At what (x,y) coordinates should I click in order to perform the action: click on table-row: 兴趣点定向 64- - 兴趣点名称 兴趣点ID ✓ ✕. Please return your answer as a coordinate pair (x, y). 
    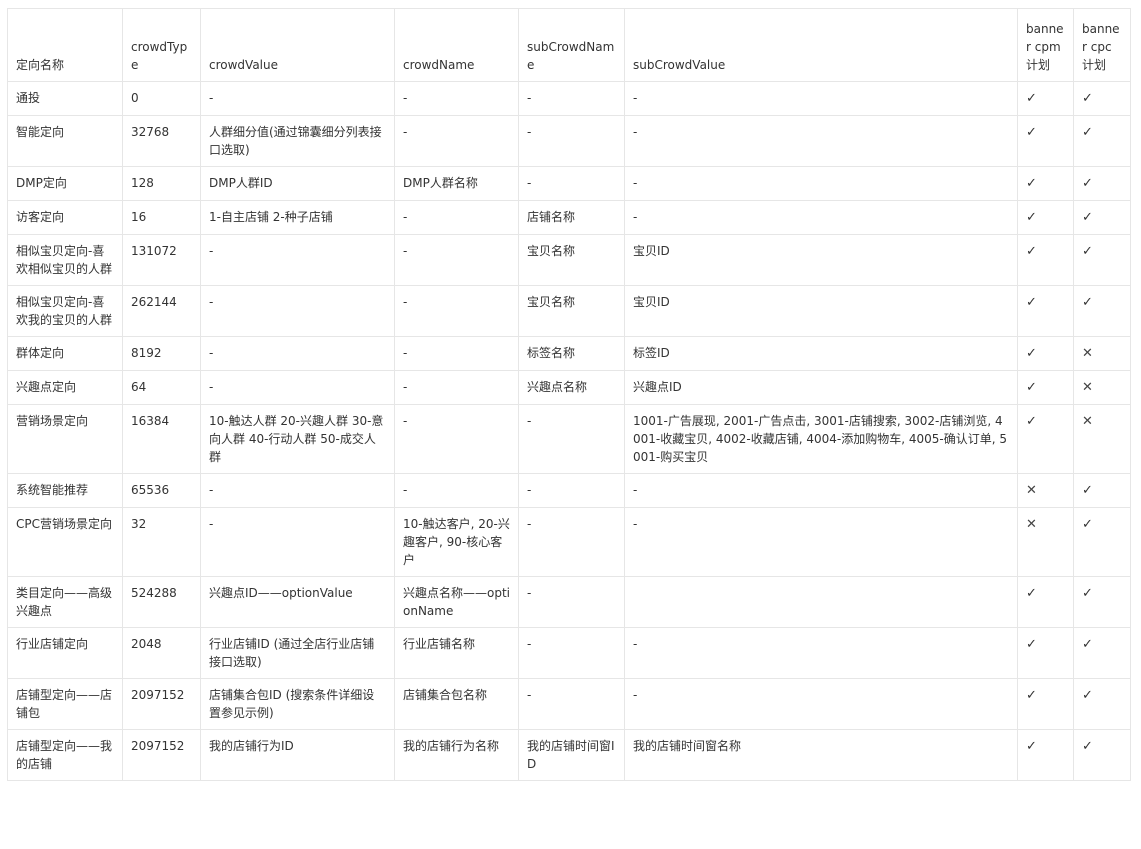
    Looking at the image, I should click on (569, 387).